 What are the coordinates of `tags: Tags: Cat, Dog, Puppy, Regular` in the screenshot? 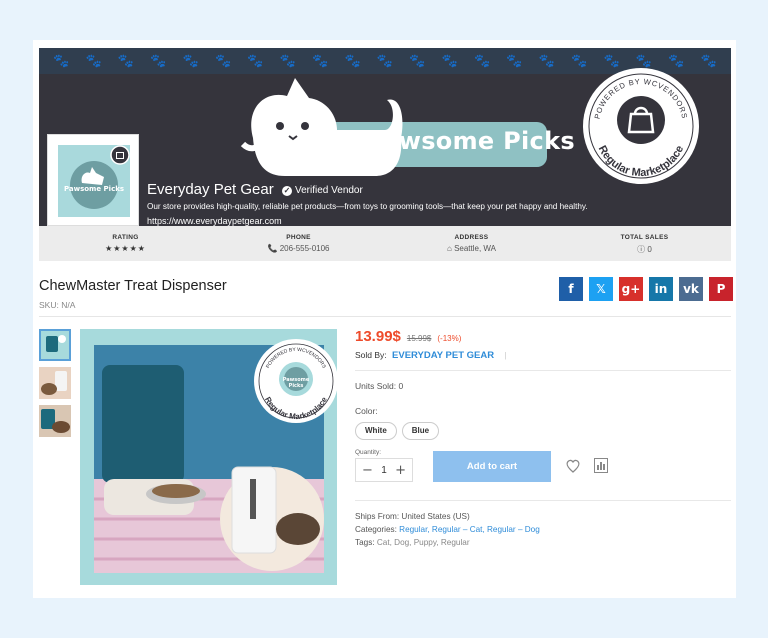 It's located at (412, 542).